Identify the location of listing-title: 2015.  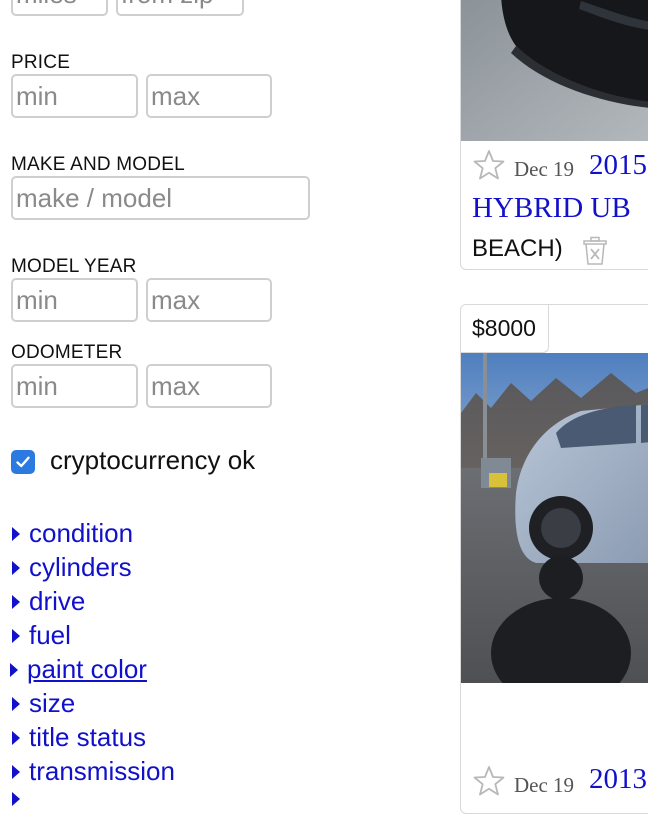
(618, 165).